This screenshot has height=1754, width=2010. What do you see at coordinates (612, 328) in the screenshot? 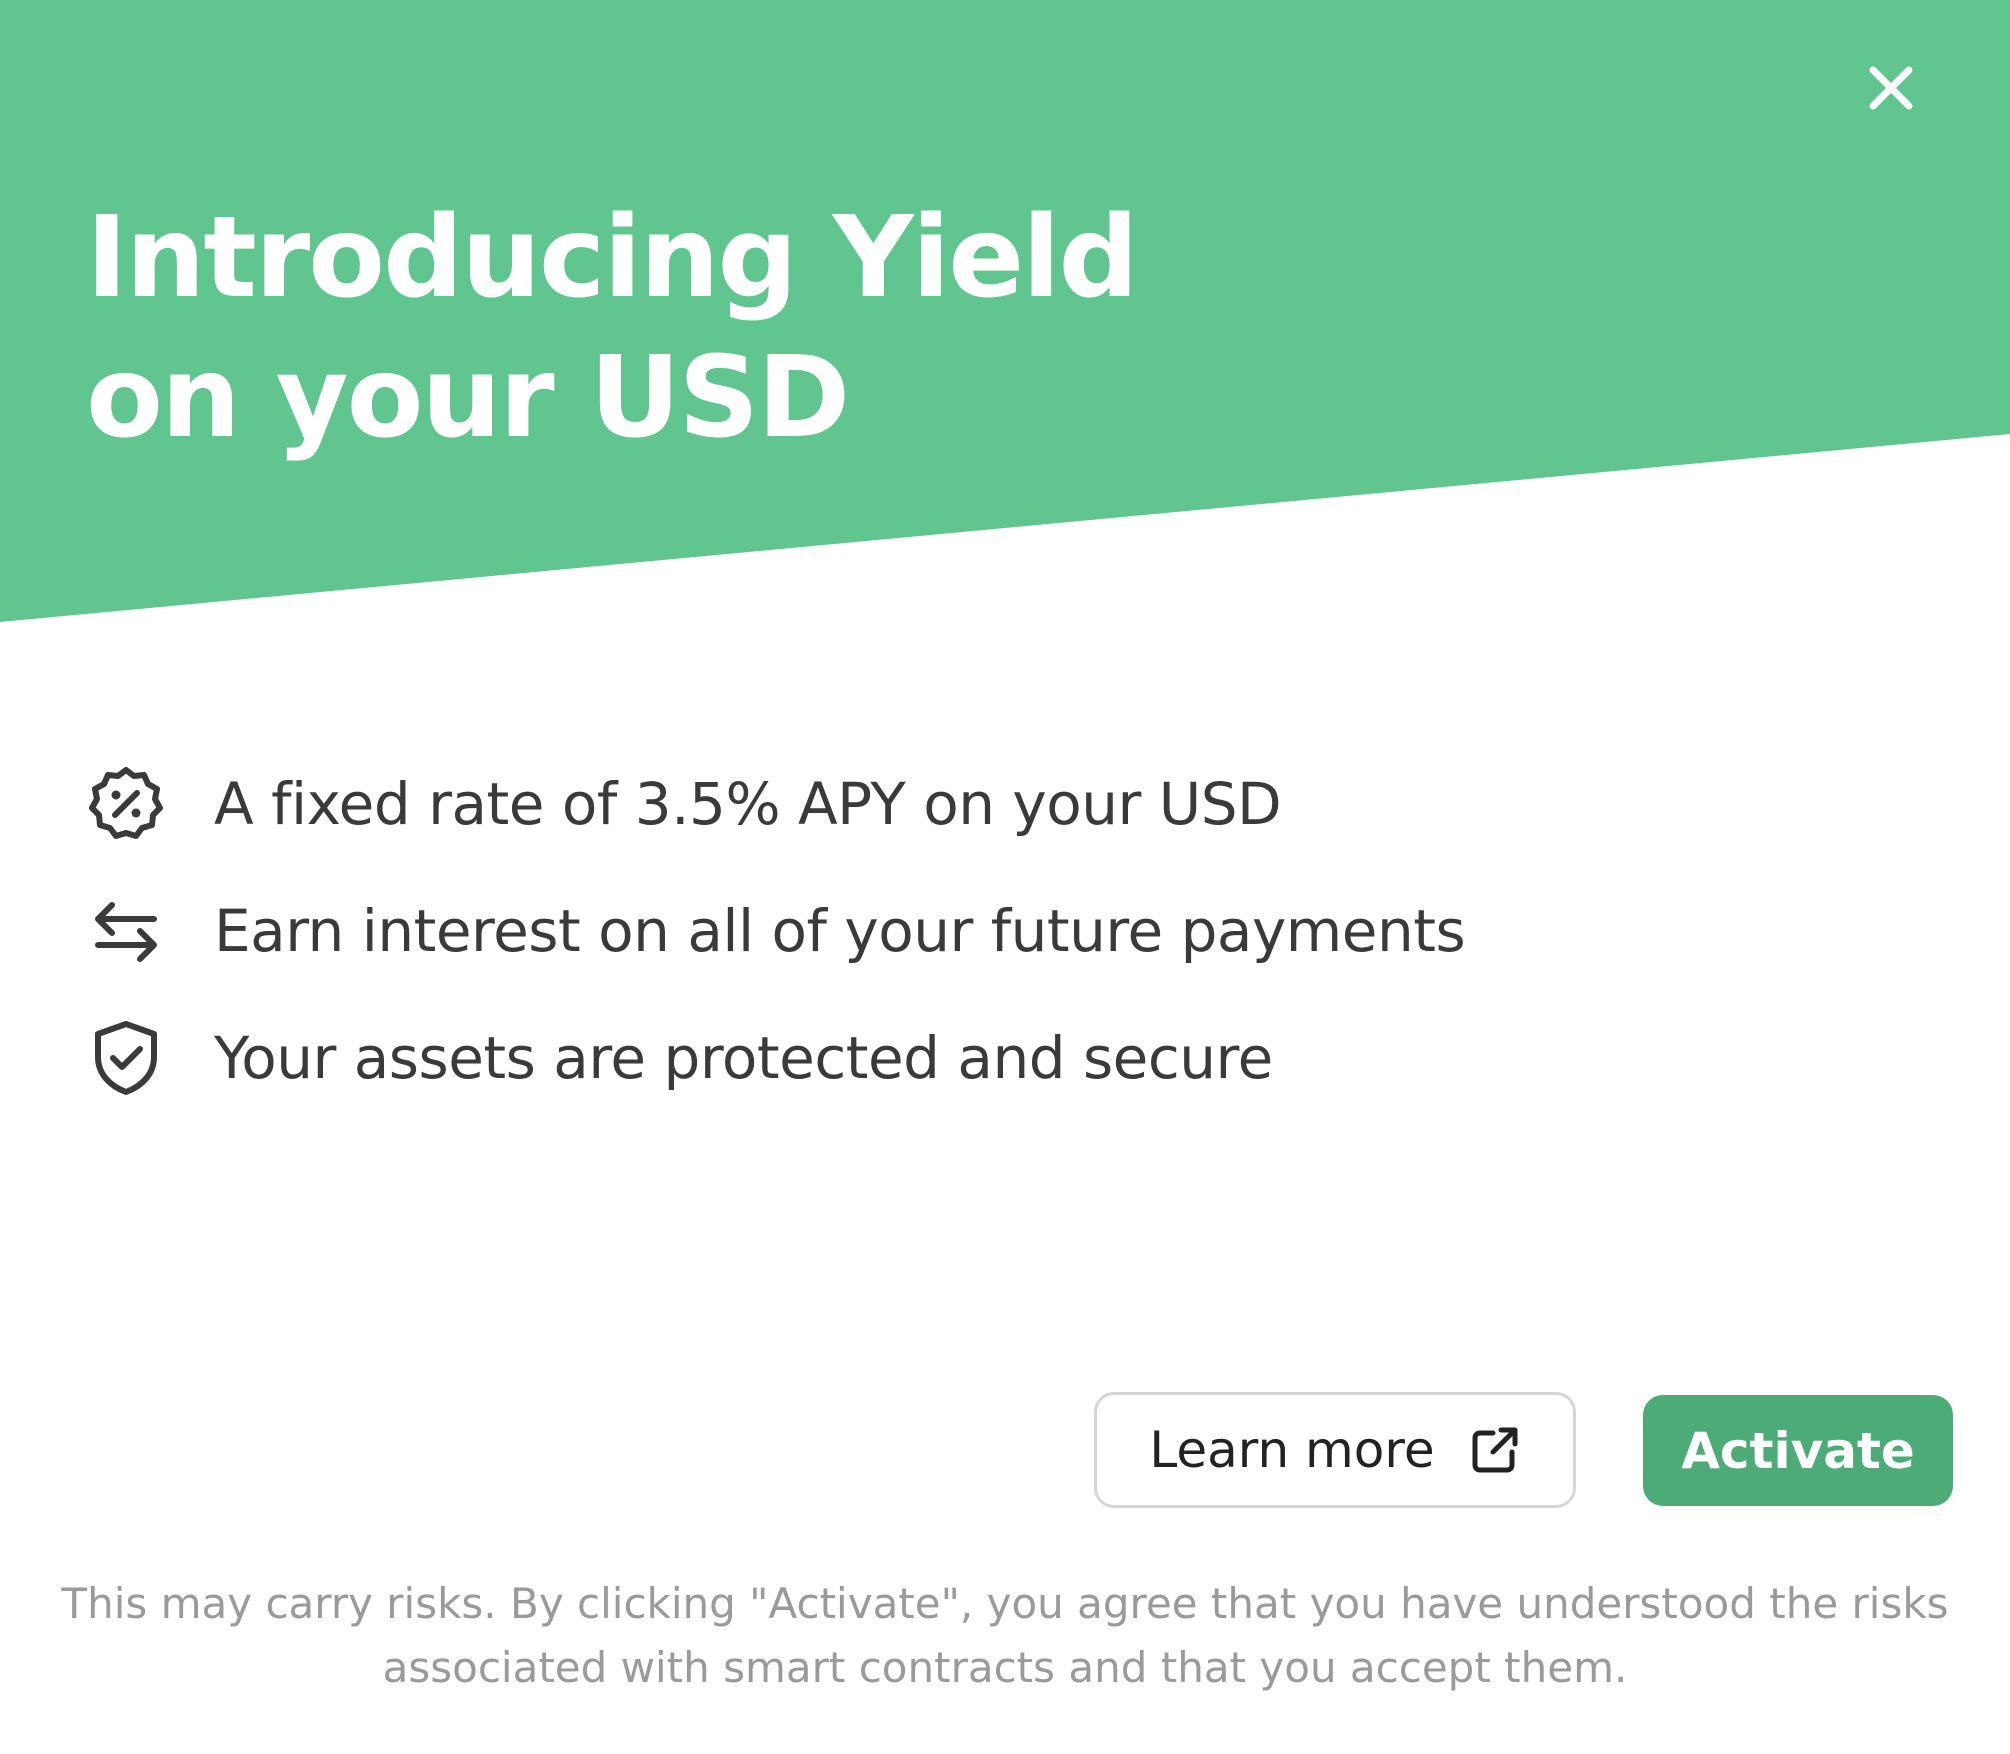
I see `modal-title: Introducing Yield on your USD` at bounding box center [612, 328].